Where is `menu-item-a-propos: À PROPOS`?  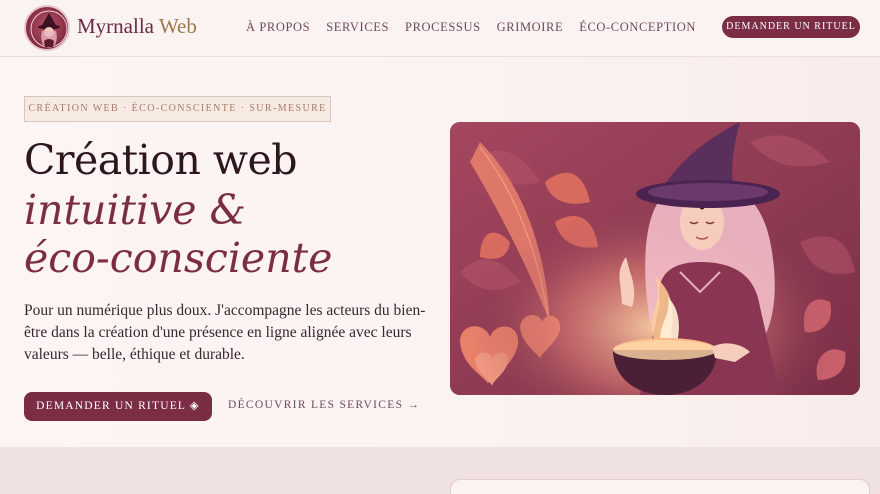
menu-item-a-propos: À PROPOS is located at coordinates (278, 27).